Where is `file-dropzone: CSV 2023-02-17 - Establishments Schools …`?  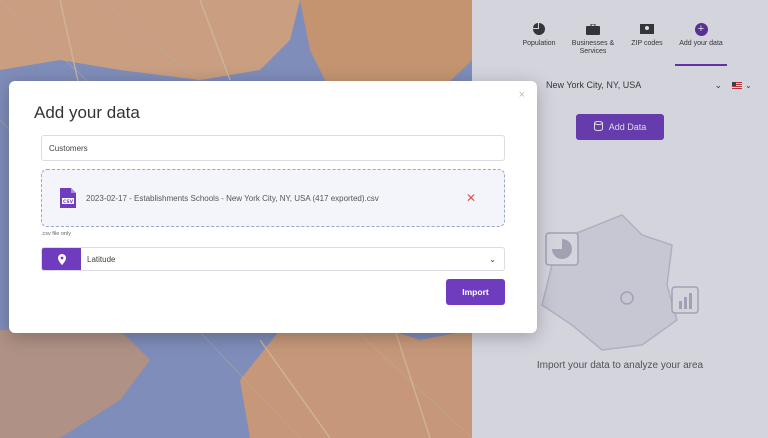
file-dropzone: CSV 2023-02-17 - Establishments Schools … is located at coordinates (273, 198).